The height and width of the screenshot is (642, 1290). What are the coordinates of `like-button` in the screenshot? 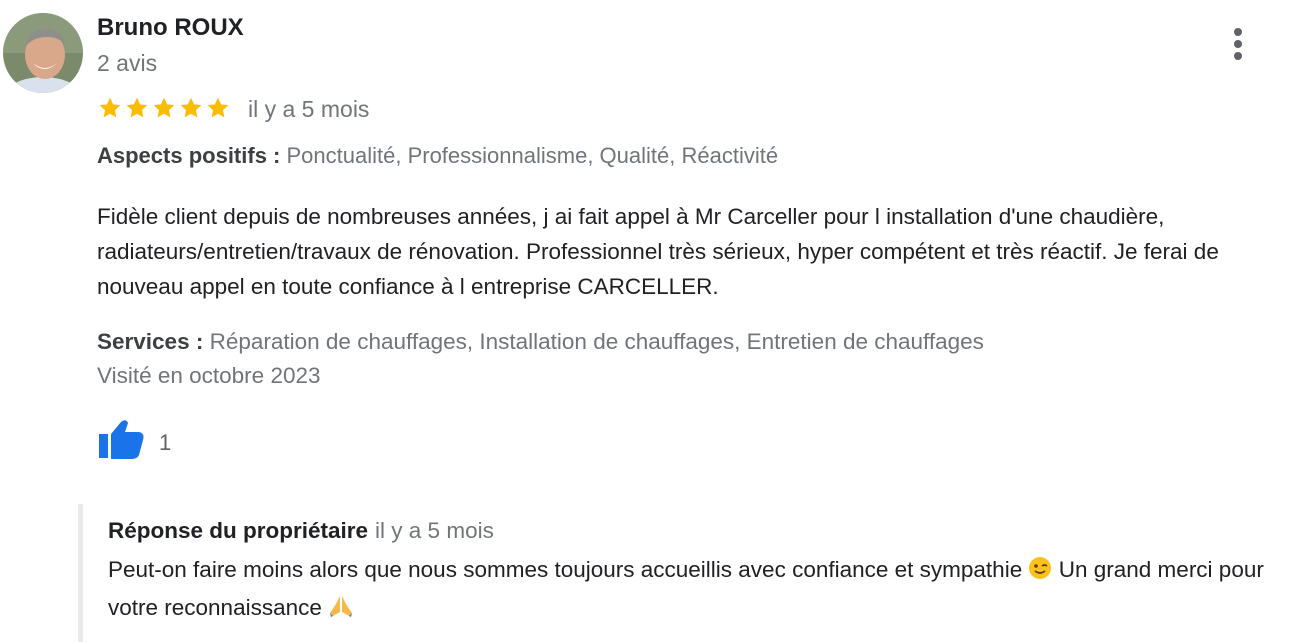 It's located at (121, 440).